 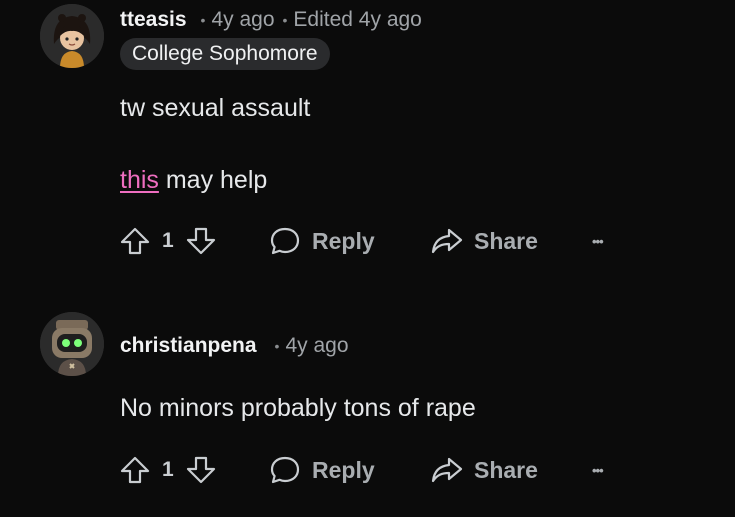 What do you see at coordinates (215, 108) in the screenshot?
I see `comment-text: tw sexual assault` at bounding box center [215, 108].